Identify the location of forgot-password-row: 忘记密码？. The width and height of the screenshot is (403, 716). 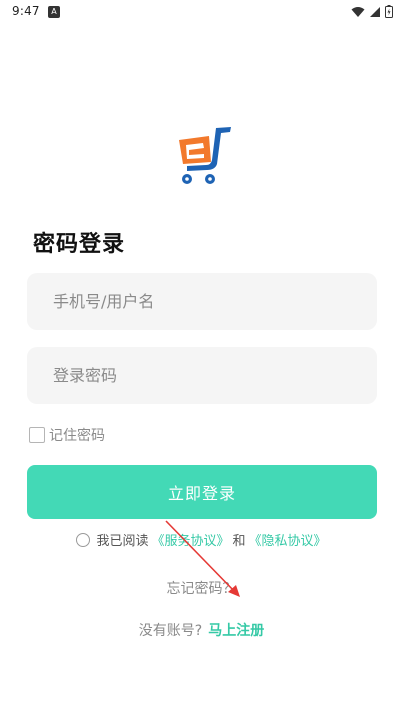
(201, 588).